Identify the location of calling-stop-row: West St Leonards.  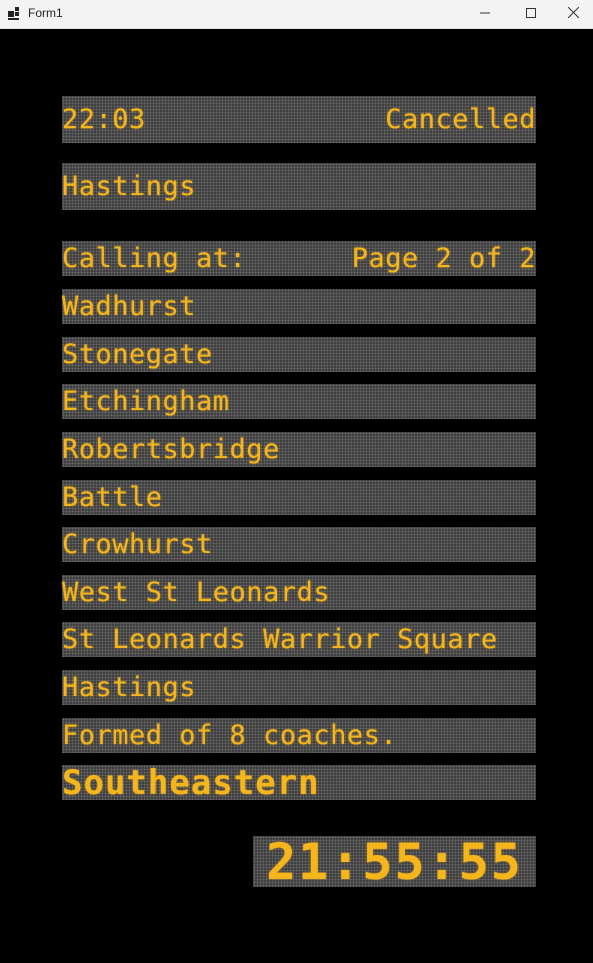
(299, 592).